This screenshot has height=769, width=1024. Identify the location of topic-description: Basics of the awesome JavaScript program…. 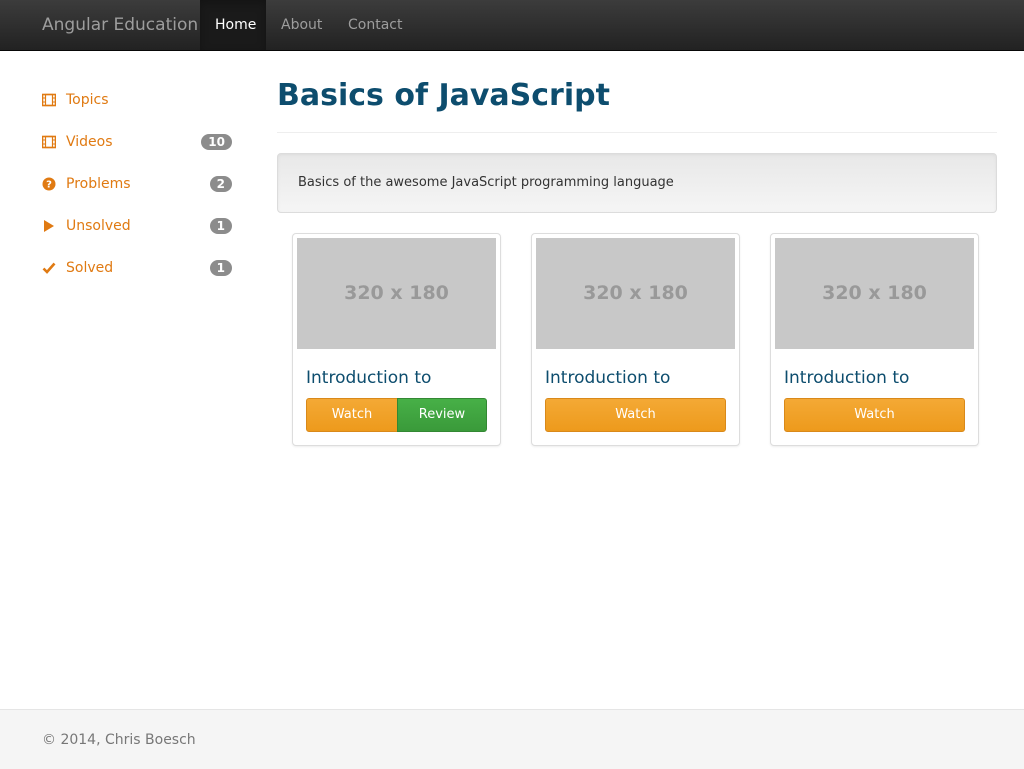
(486, 182).